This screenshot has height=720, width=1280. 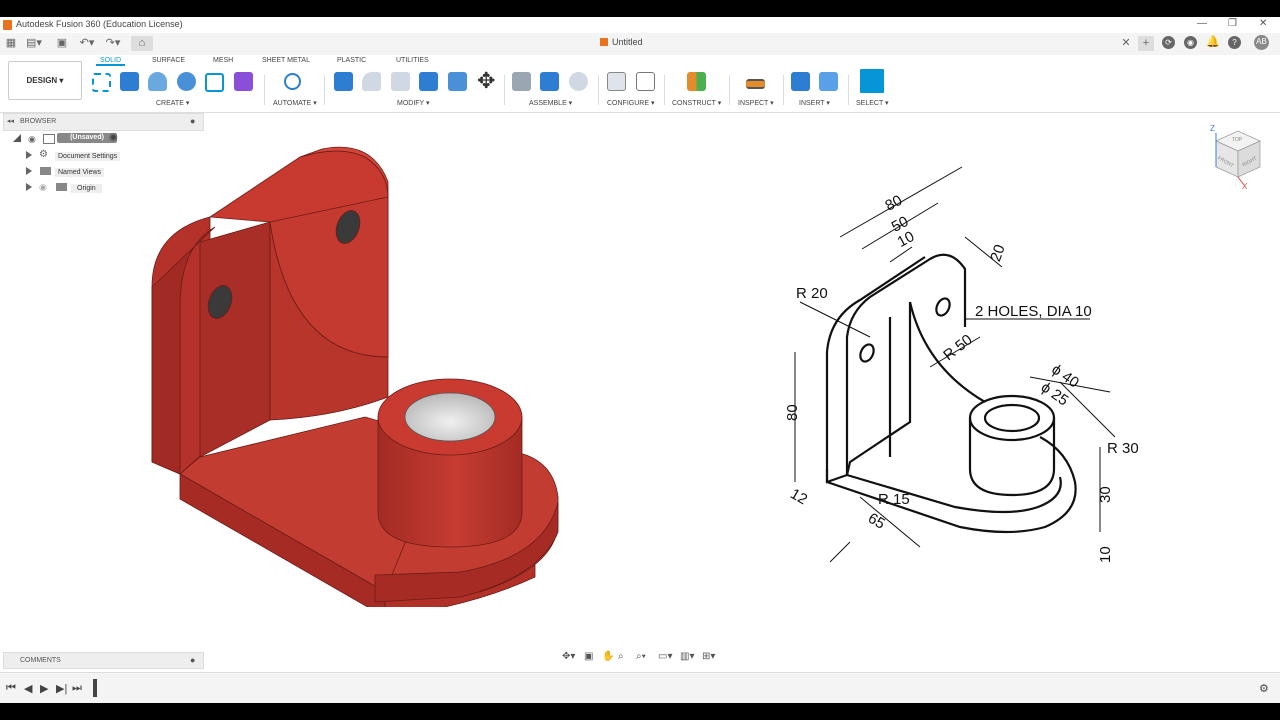 I want to click on window-title: Autodesk Fusion 360 (Education License), so click(x=99, y=24).